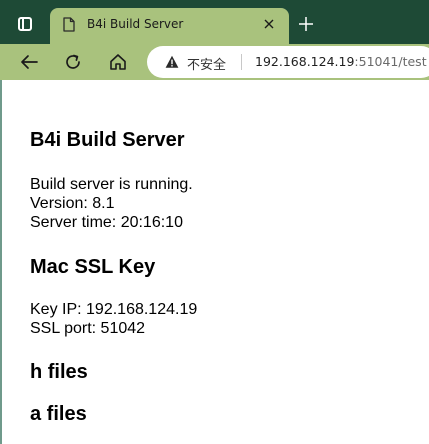 The image size is (429, 444). I want to click on url-text: 192.168.124.19:51041/test, so click(341, 61).